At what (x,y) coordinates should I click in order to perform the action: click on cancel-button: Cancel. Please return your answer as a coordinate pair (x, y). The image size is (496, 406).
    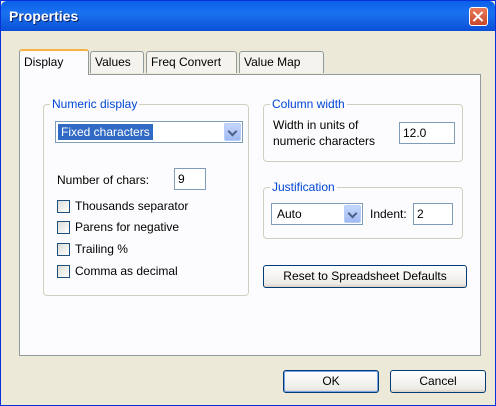
    Looking at the image, I should click on (438, 381).